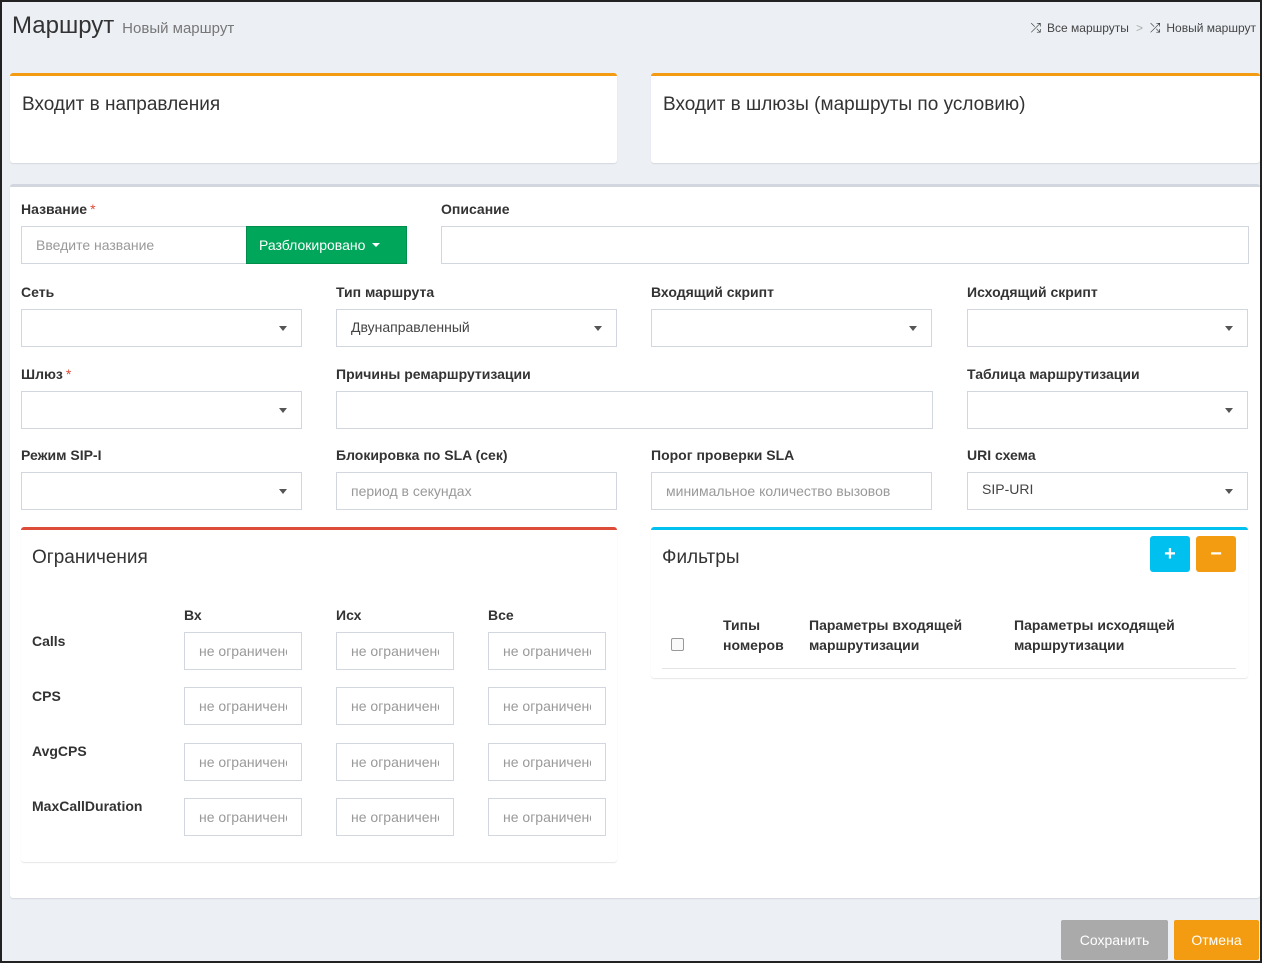  What do you see at coordinates (395, 651) in the screenshot?
I see `limit-calls-out` at bounding box center [395, 651].